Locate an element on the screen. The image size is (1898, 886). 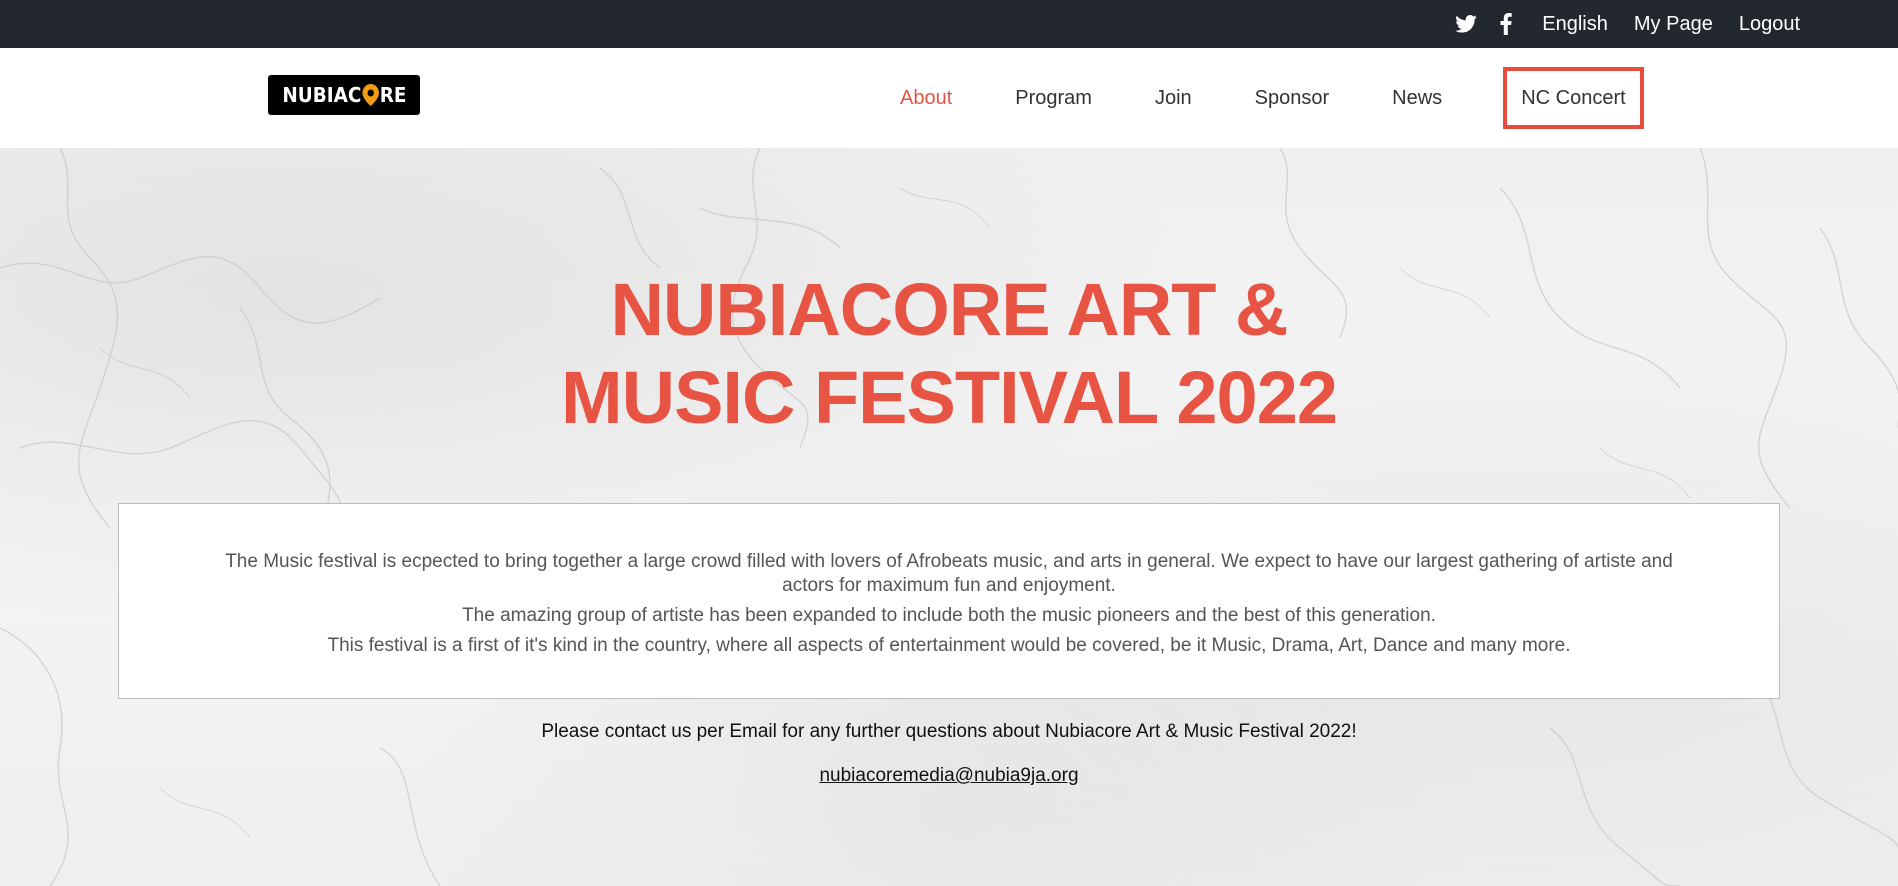
nav-about: About is located at coordinates (926, 98).